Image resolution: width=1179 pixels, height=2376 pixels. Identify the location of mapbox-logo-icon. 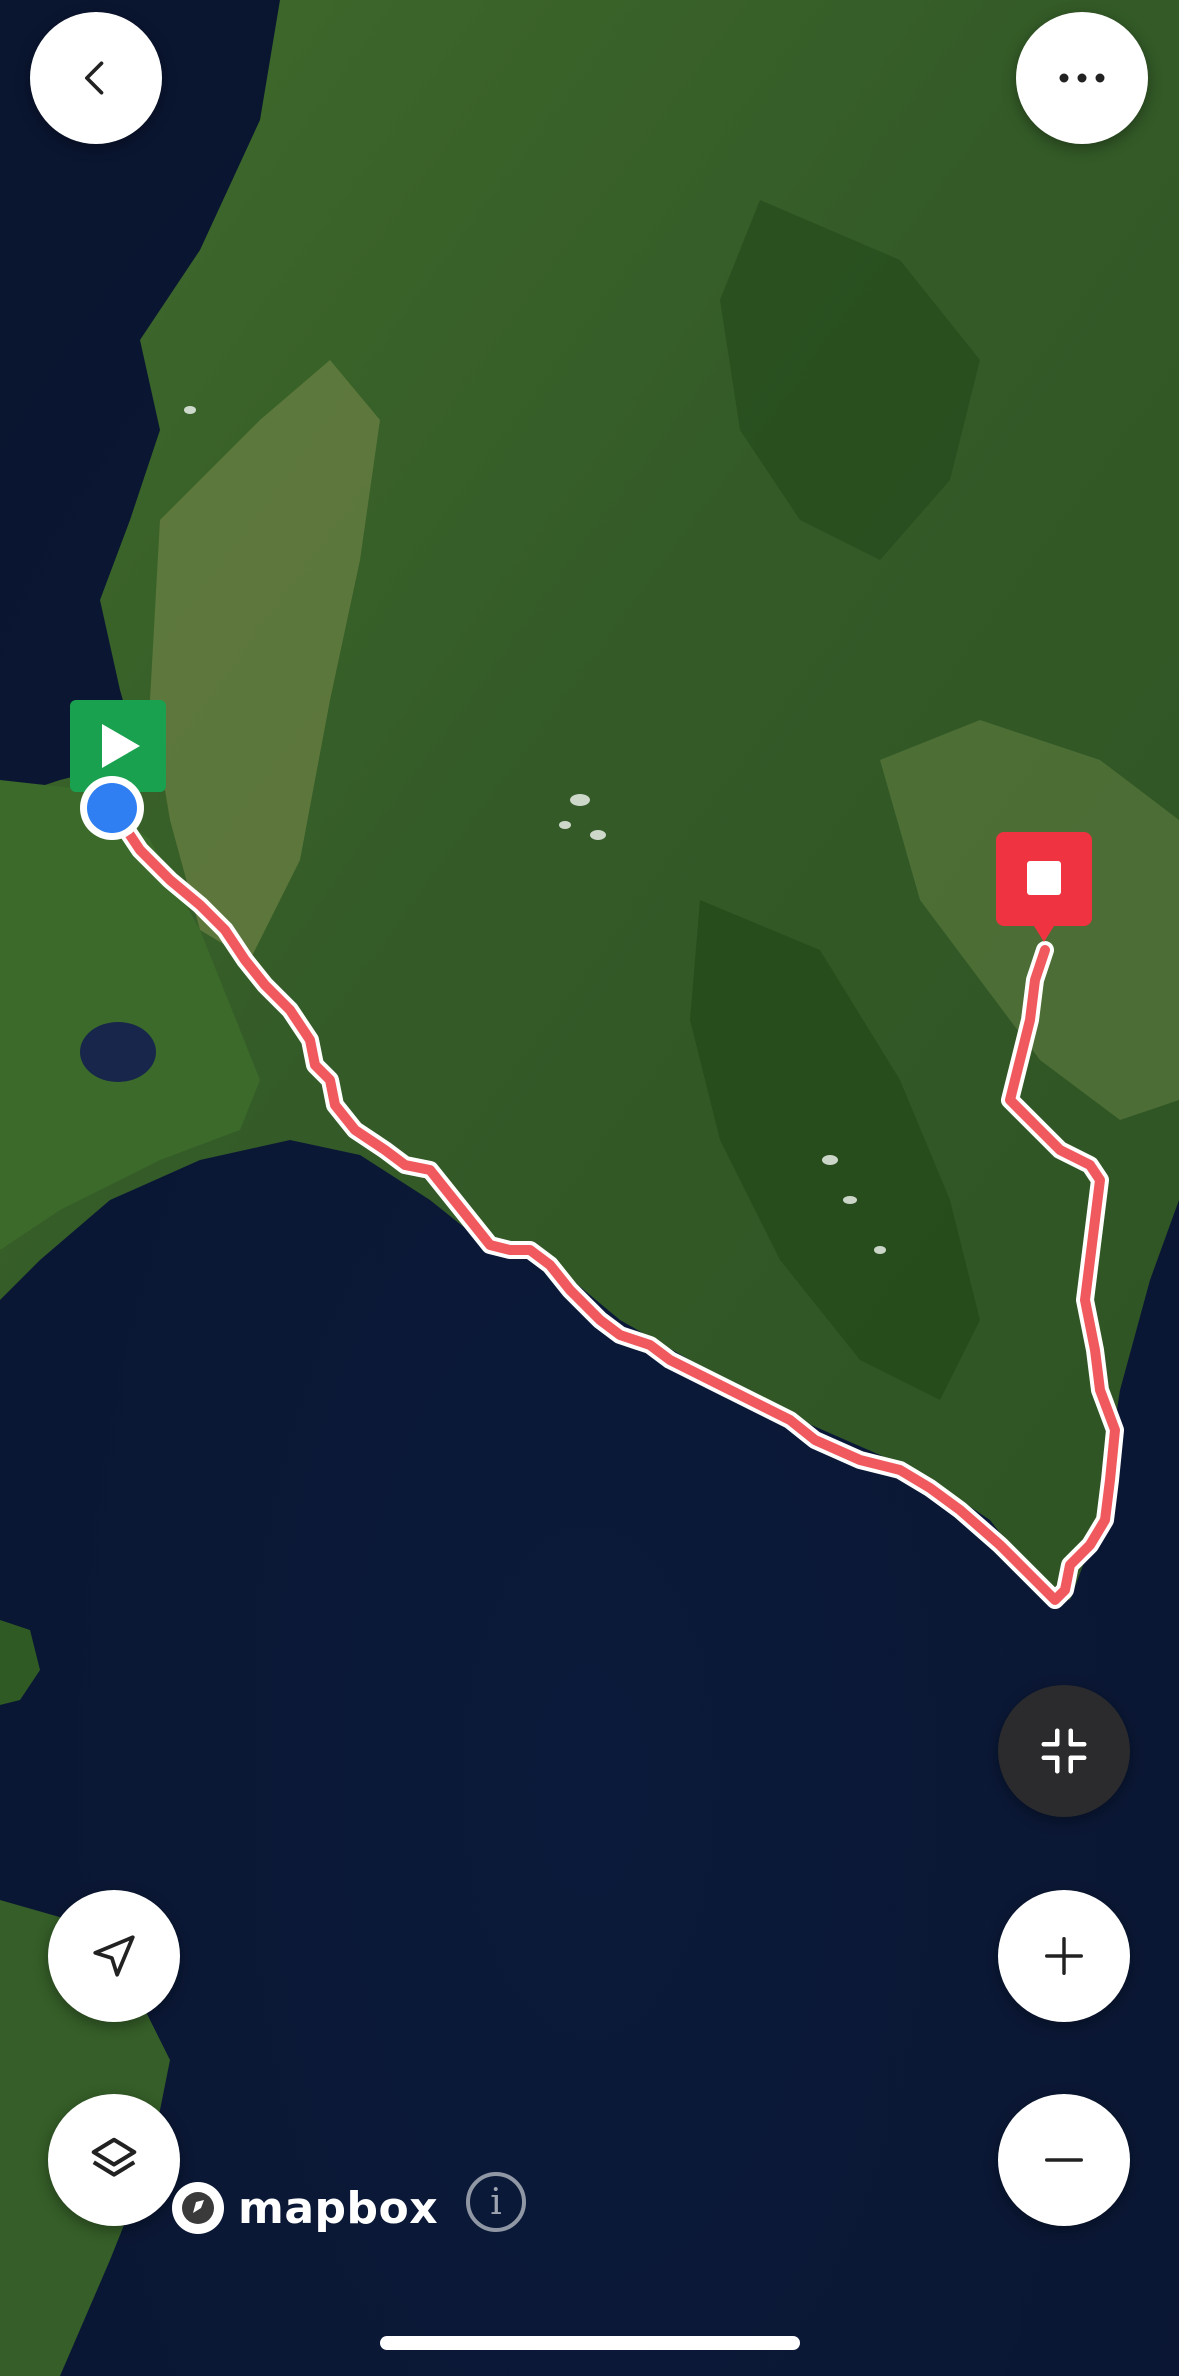
(198, 2208).